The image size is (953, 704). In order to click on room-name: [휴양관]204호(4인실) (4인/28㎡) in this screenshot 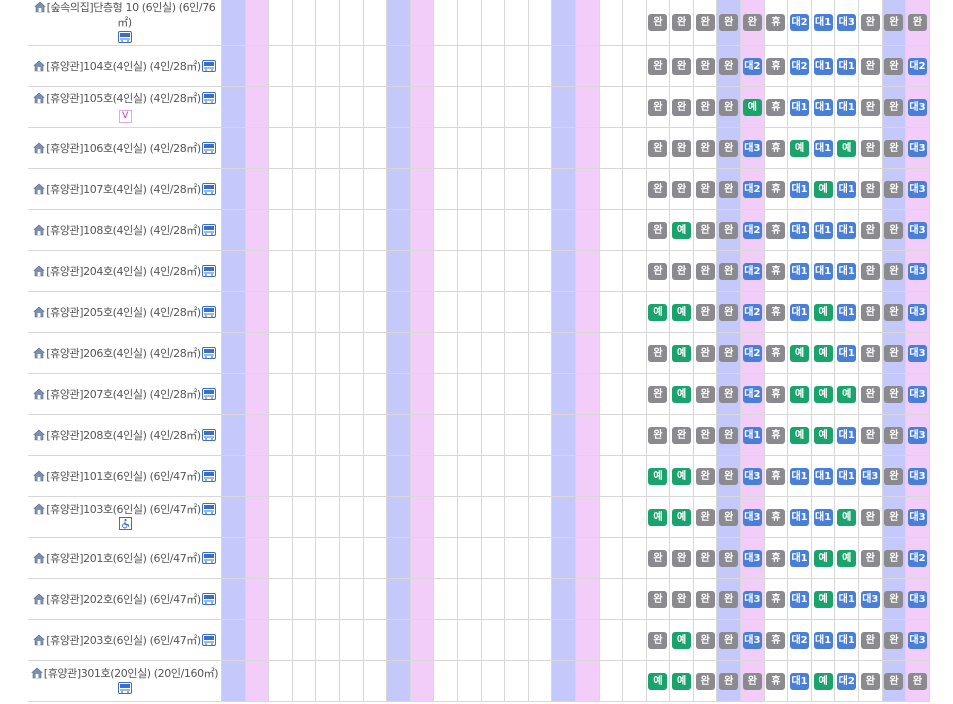, I will do `click(123, 271)`.